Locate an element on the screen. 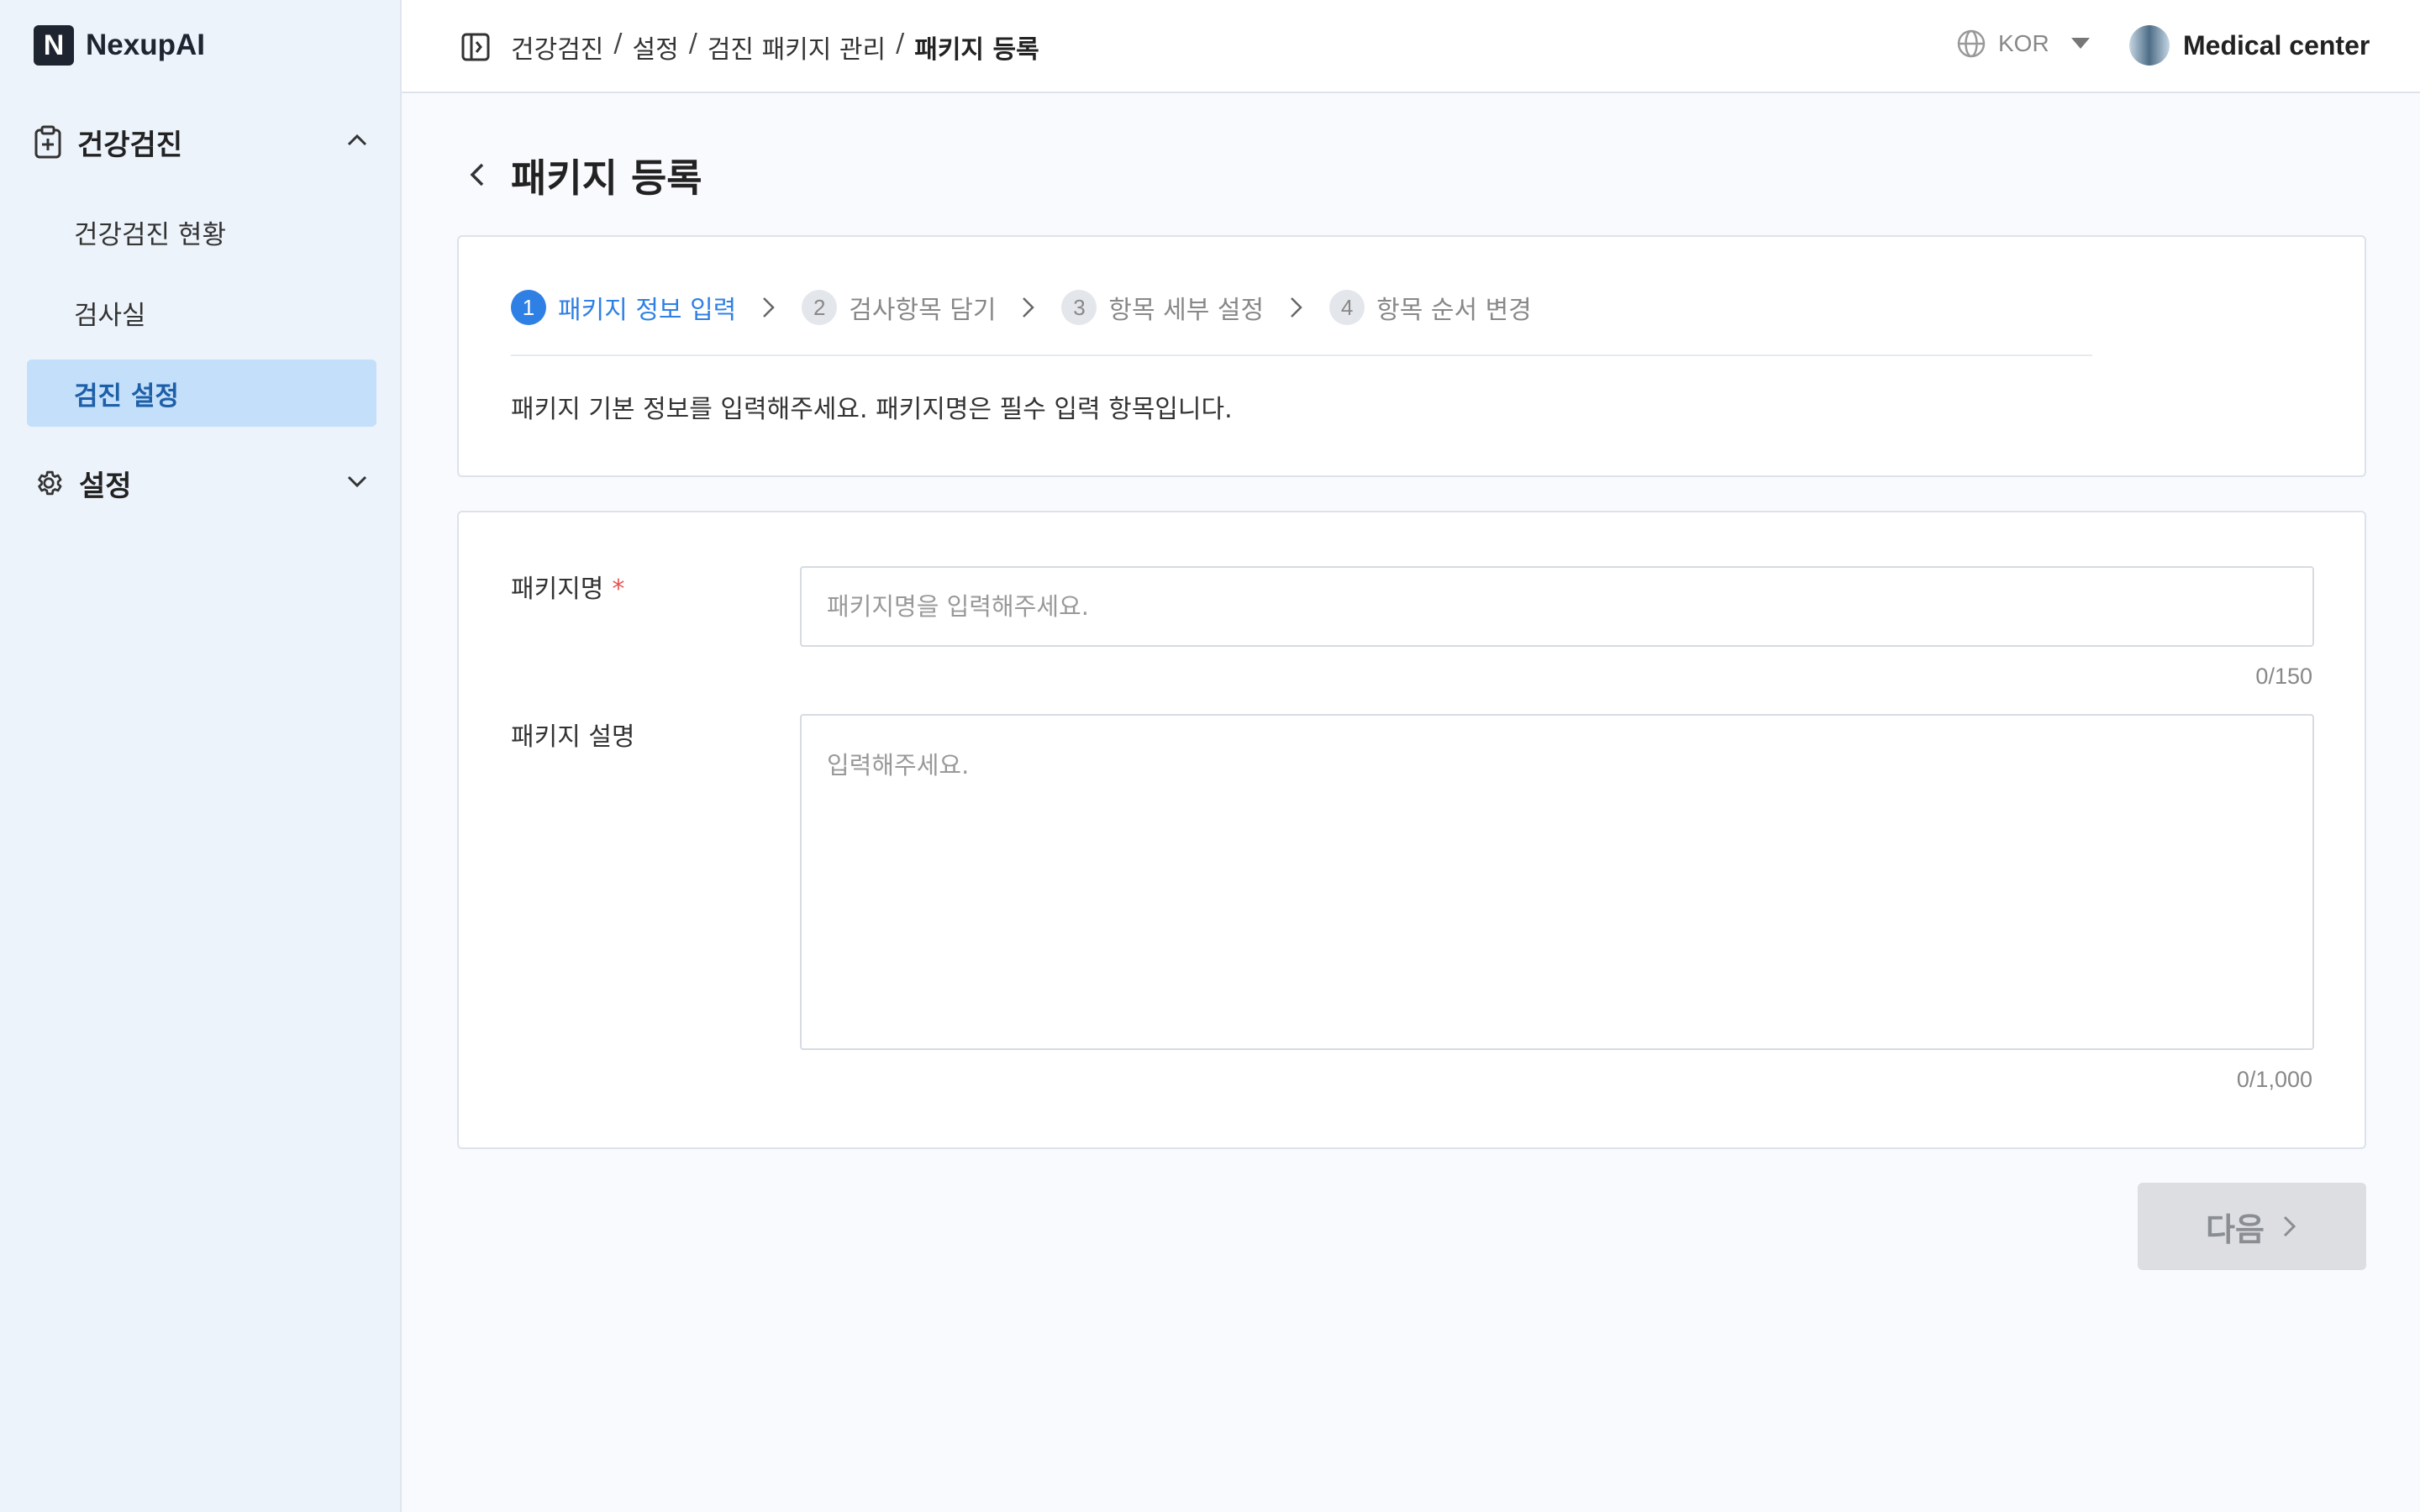  breadcrumb-item: 설정 is located at coordinates (656, 47).